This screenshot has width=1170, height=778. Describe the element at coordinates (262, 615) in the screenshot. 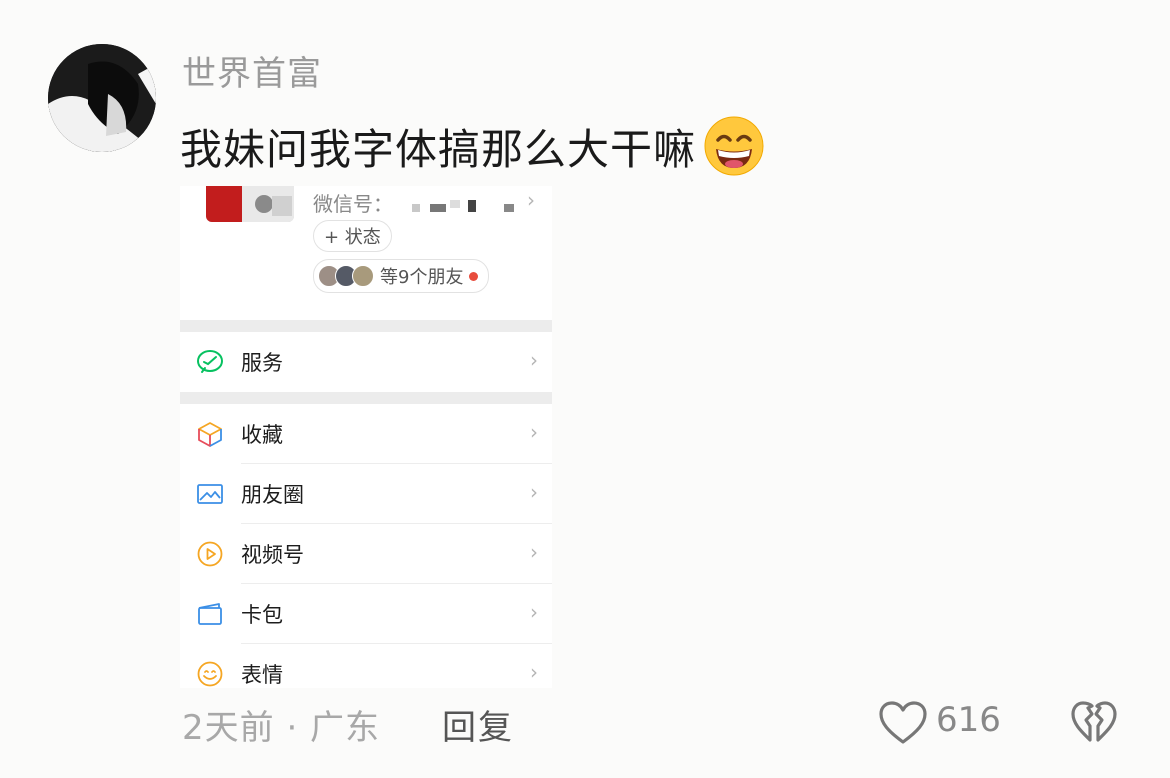

I see `menu-label: 卡包` at that location.